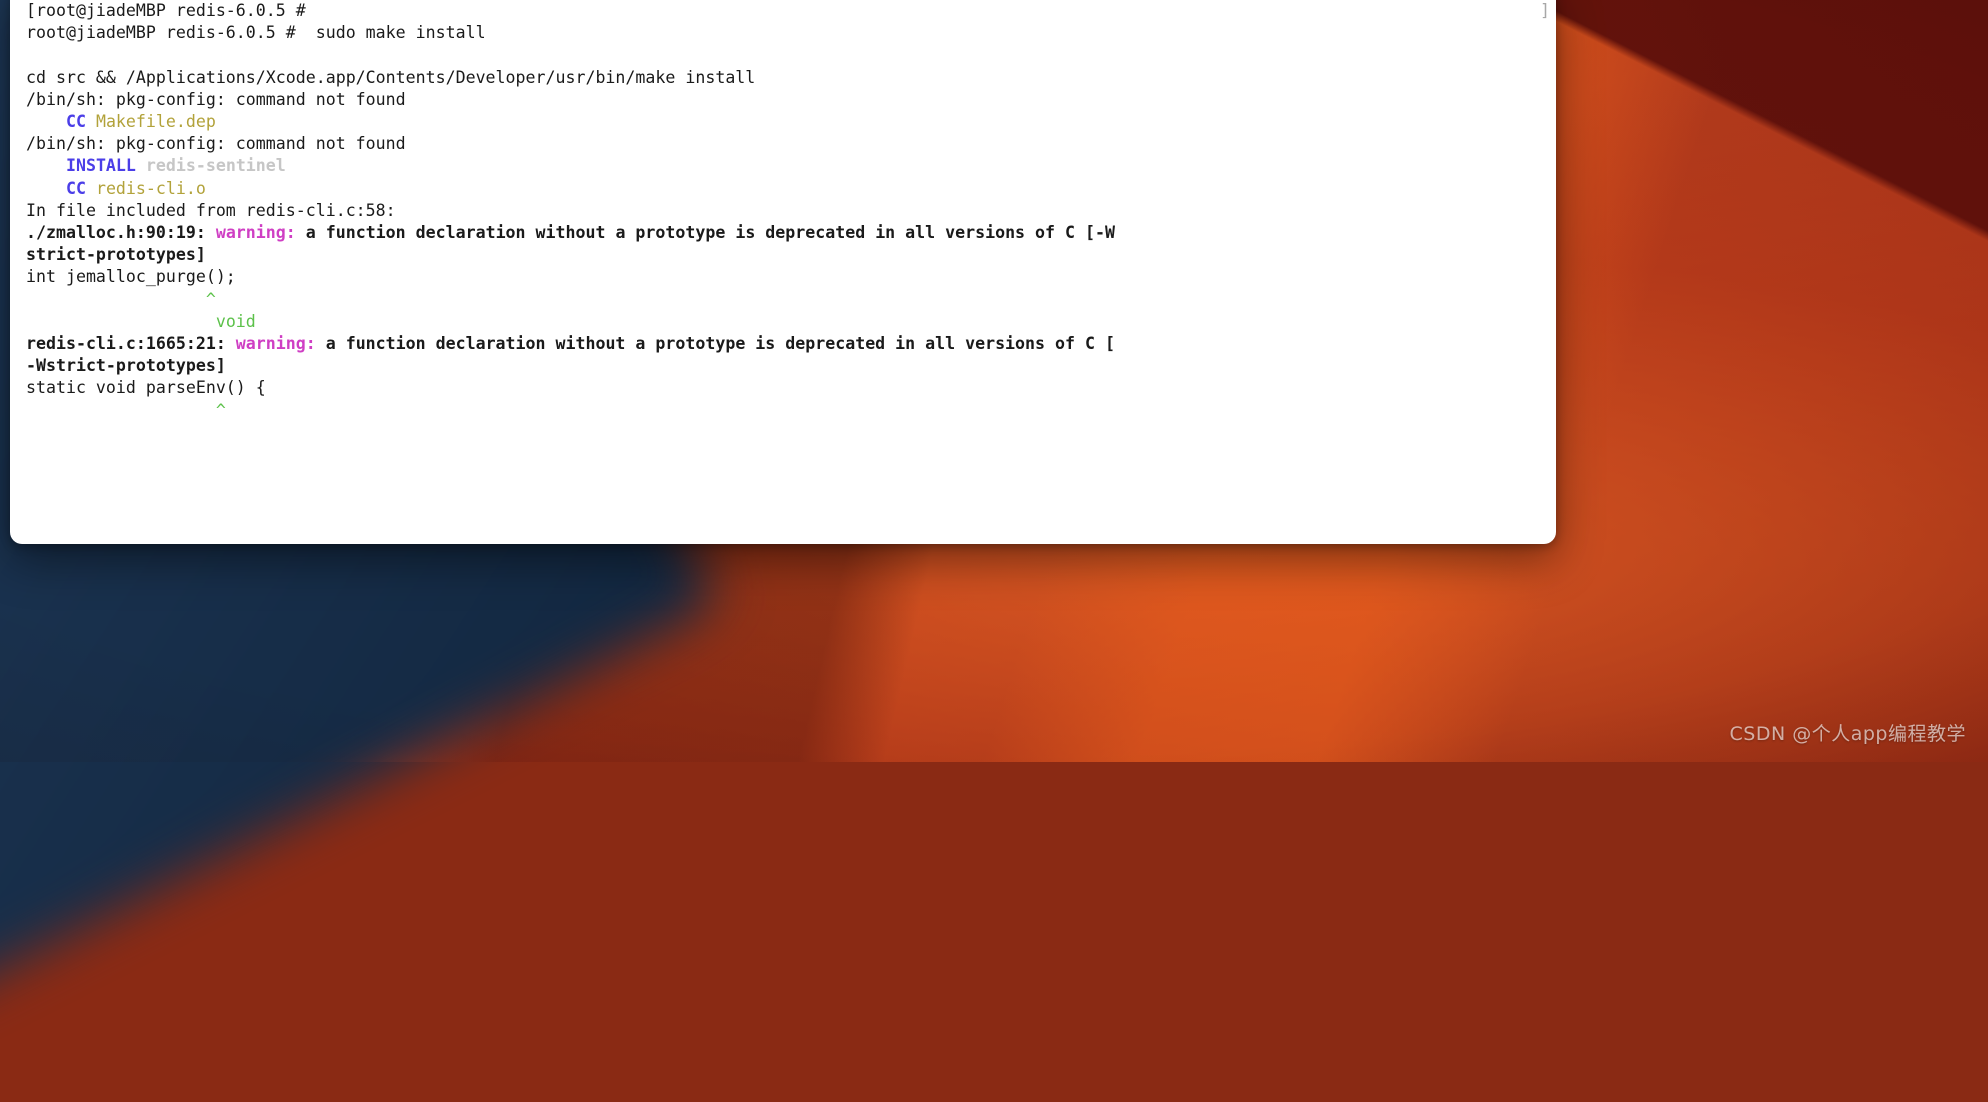 This screenshot has width=1988, height=1102. Describe the element at coordinates (215, 166) in the screenshot. I see `terminal-segment: redis-sentinel` at that location.